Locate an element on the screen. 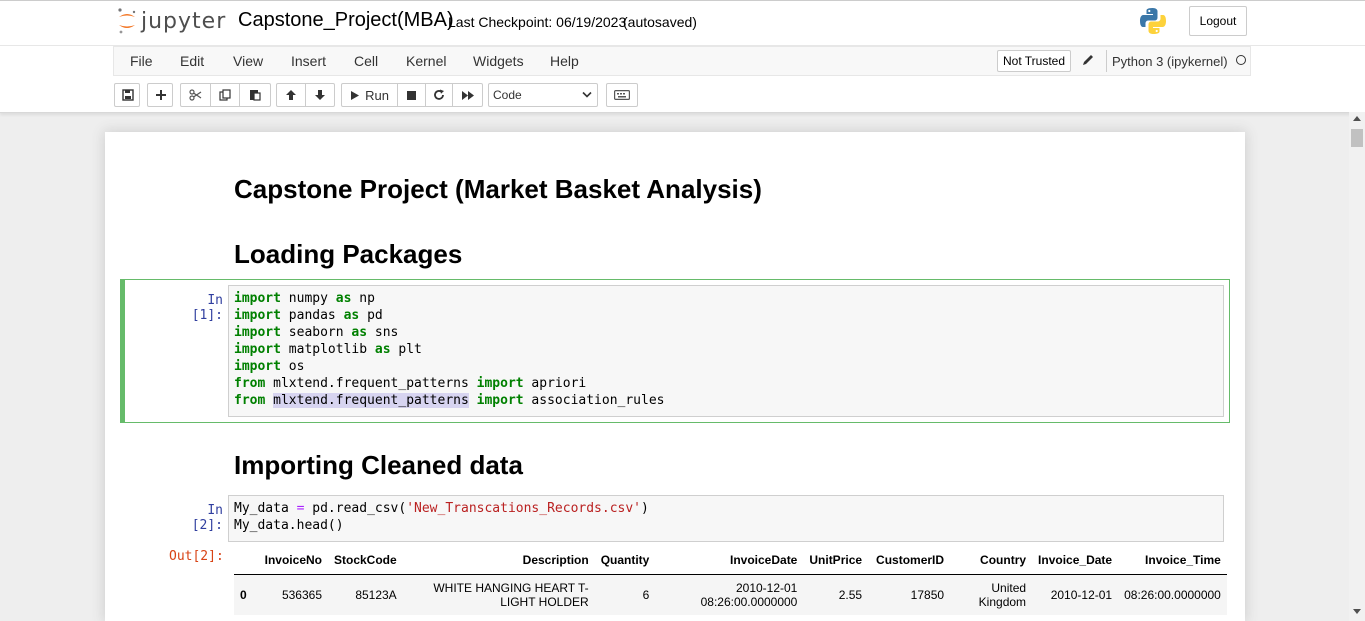 This screenshot has height=621, width=1365. notebook-title: Capstone_Project(MBA) is located at coordinates (346, 20).